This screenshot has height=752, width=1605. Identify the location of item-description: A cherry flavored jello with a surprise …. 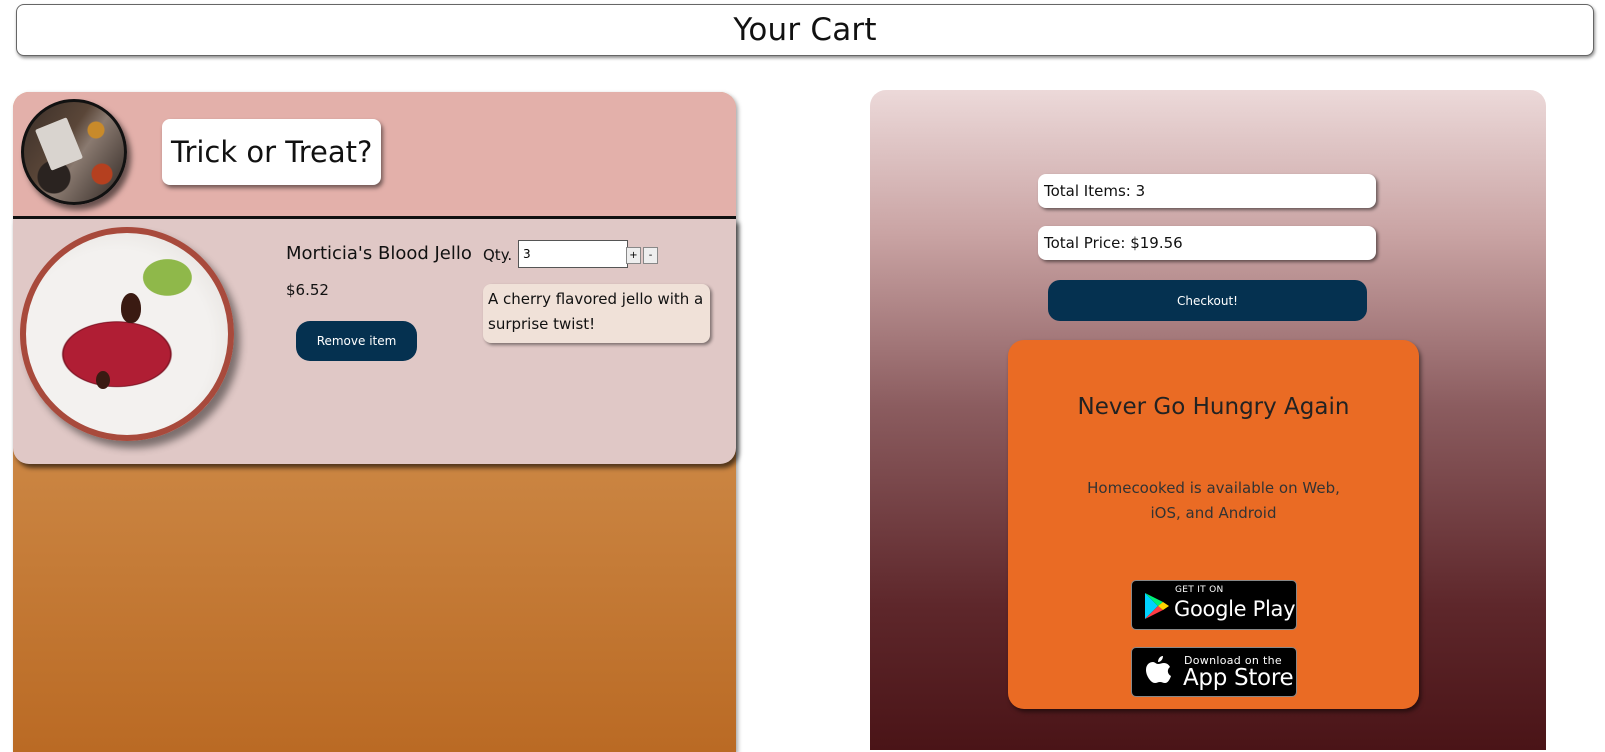
(596, 313).